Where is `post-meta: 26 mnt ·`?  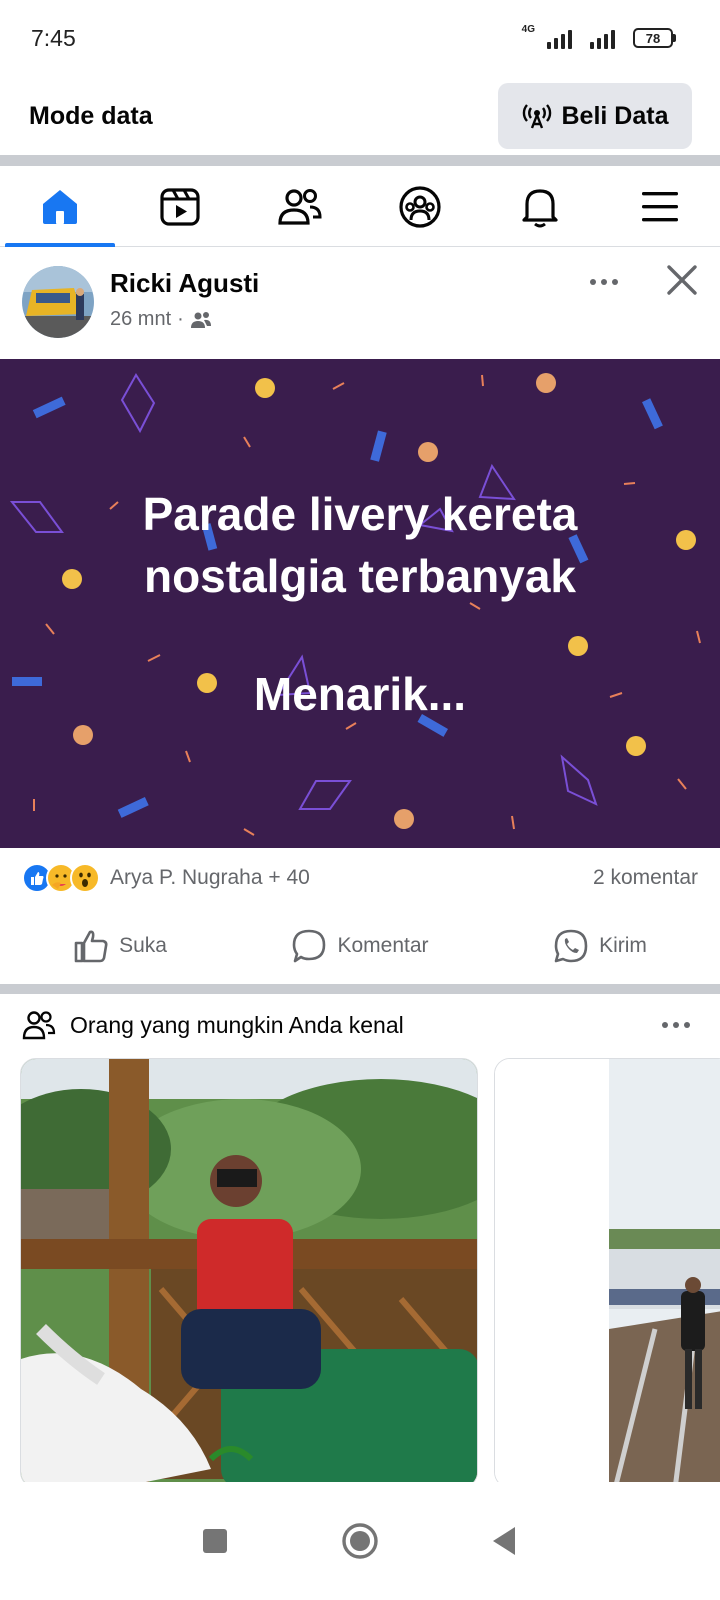
post-meta: 26 mnt · is located at coordinates (161, 319).